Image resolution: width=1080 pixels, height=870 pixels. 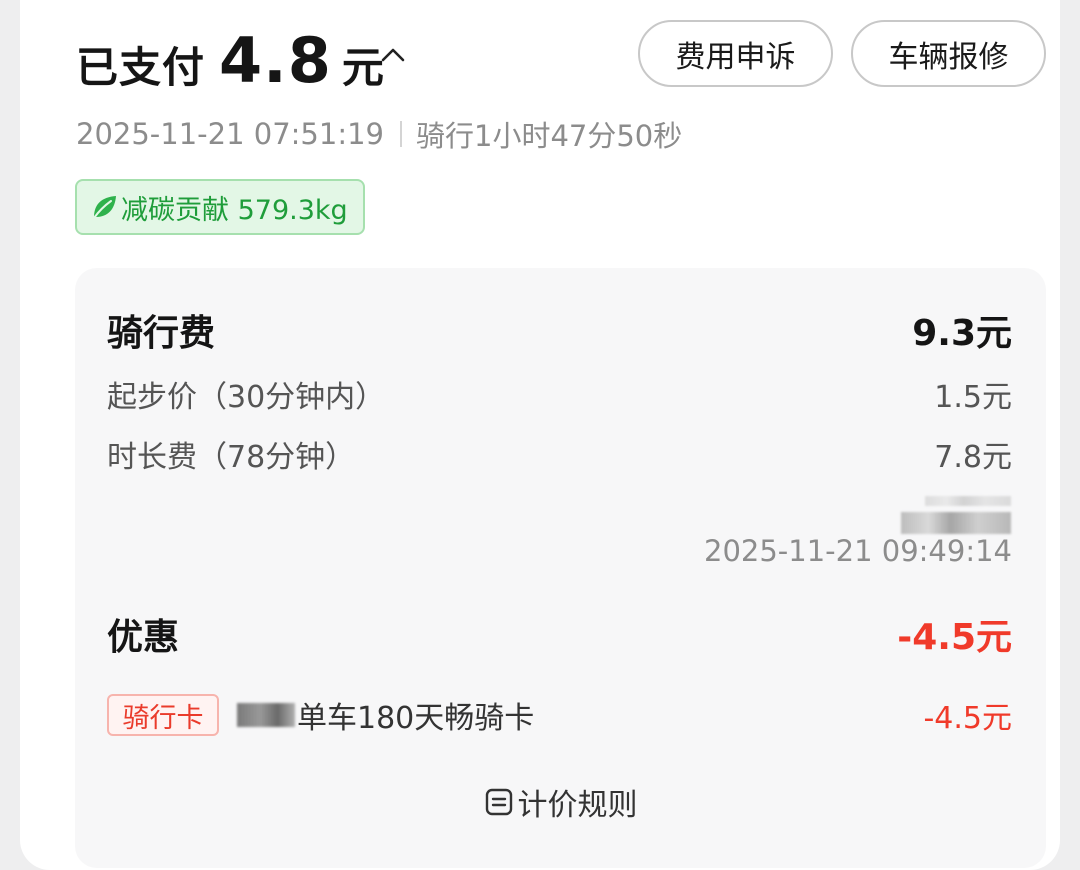 What do you see at coordinates (393, 55) in the screenshot?
I see `chevron-up-icon` at bounding box center [393, 55].